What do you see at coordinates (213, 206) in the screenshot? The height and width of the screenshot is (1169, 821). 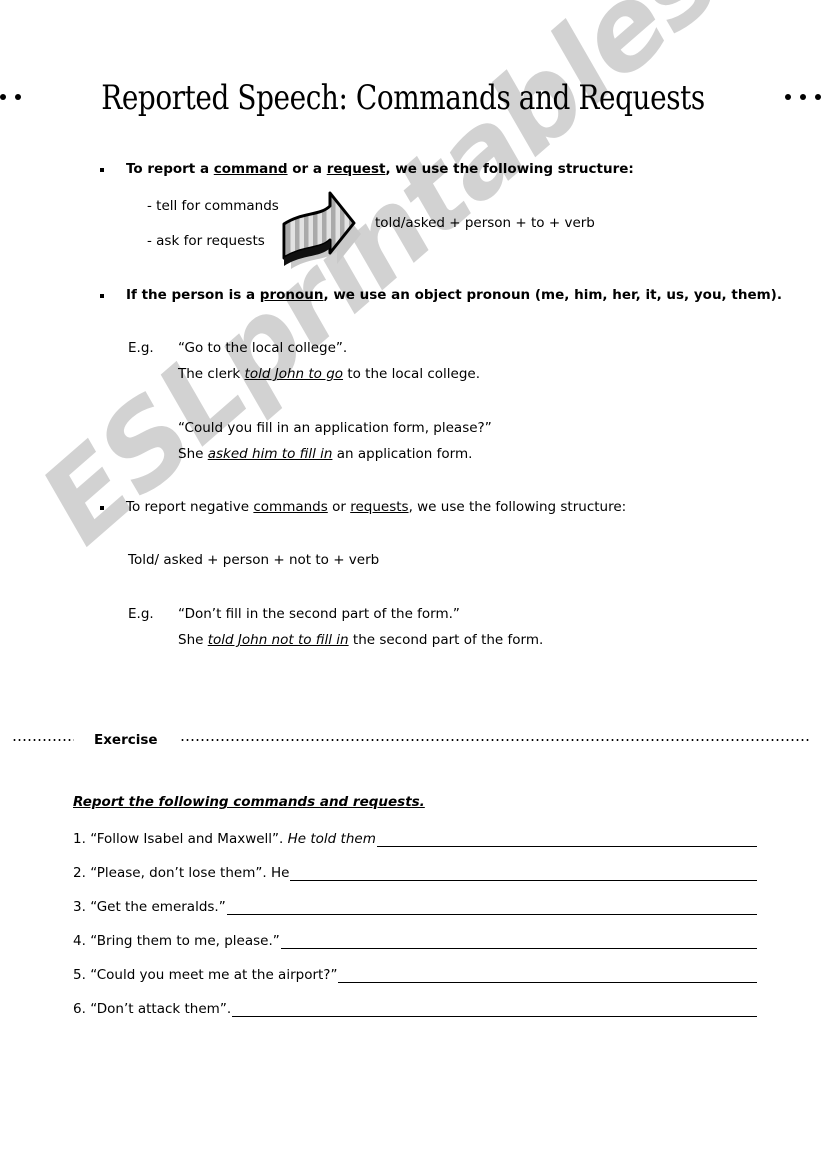 I see `lesson-subitem-tell: - tell for commands` at bounding box center [213, 206].